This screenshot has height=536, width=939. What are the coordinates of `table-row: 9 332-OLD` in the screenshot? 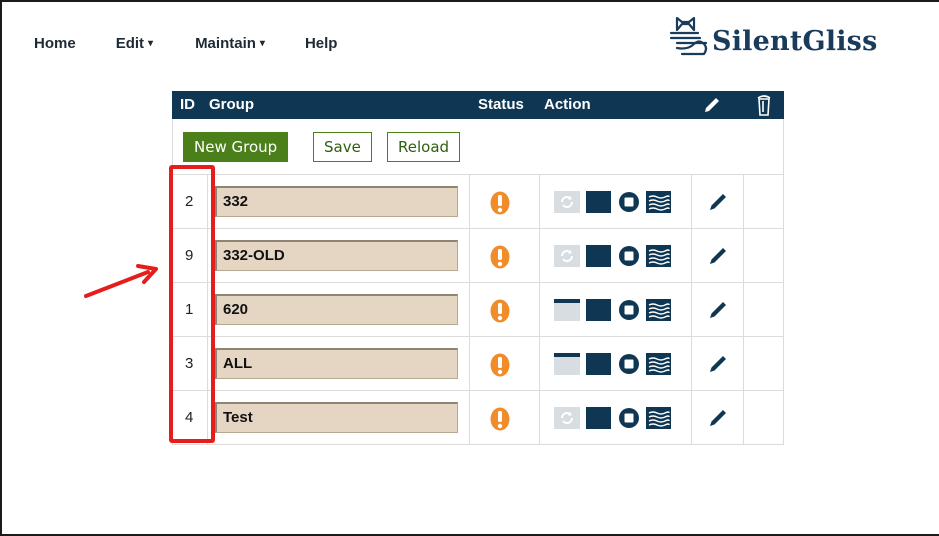 It's located at (478, 256).